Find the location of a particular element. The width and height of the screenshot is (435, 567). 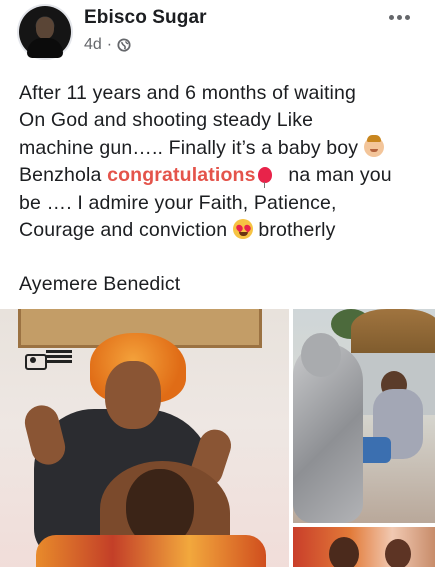

author-avatar is located at coordinates (45, 32).